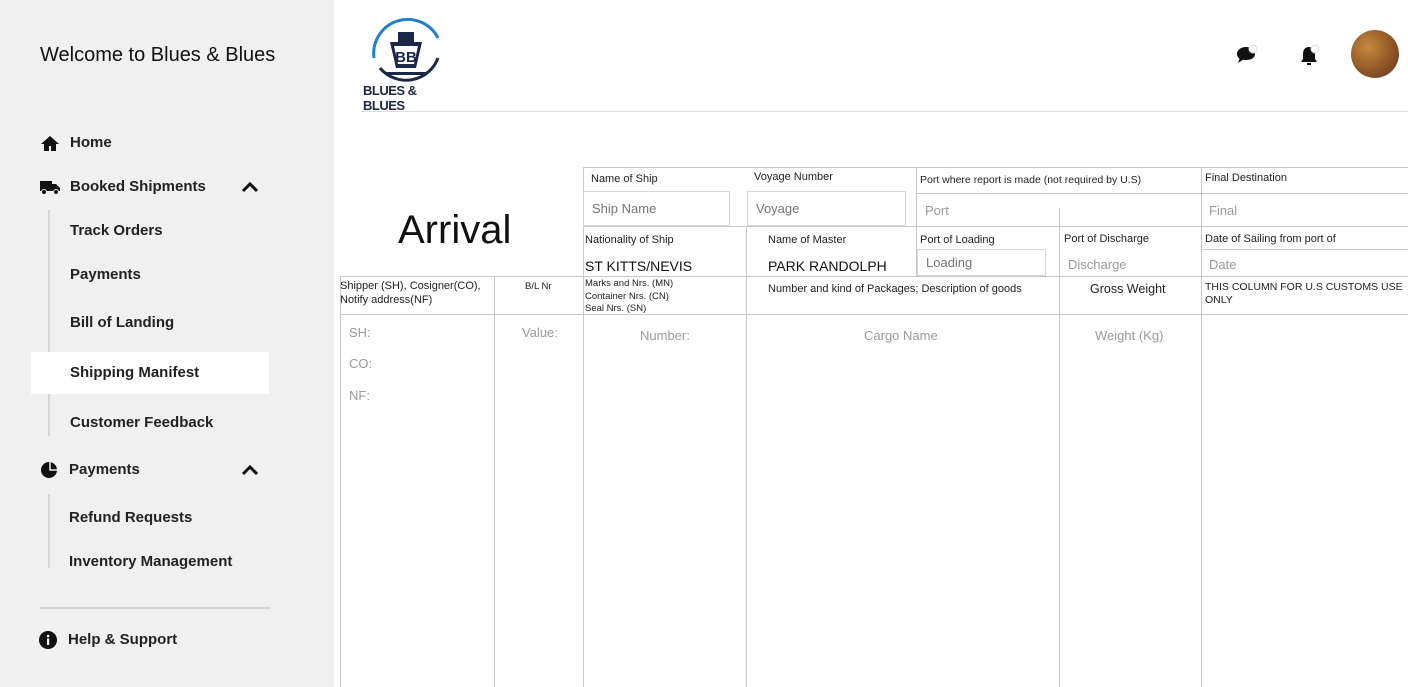  Describe the element at coordinates (616, 308) in the screenshot. I see `seal-line: Seal Nrs. (SN)` at that location.